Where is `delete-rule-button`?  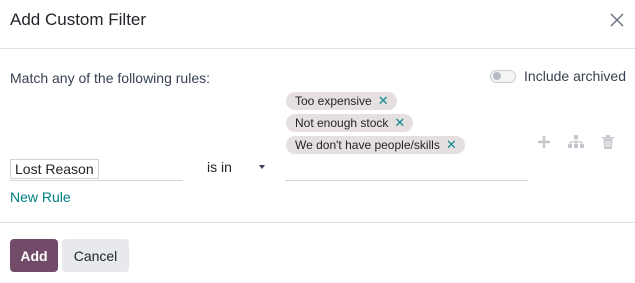 delete-rule-button is located at coordinates (608, 142).